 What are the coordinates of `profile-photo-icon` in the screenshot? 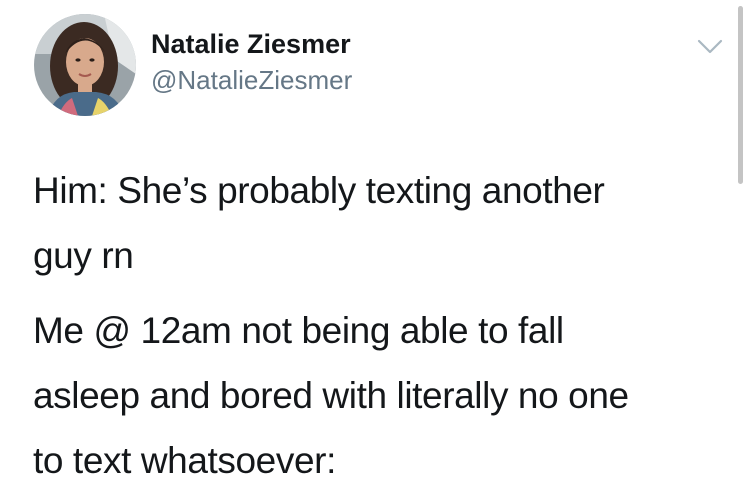 It's located at (85, 65).